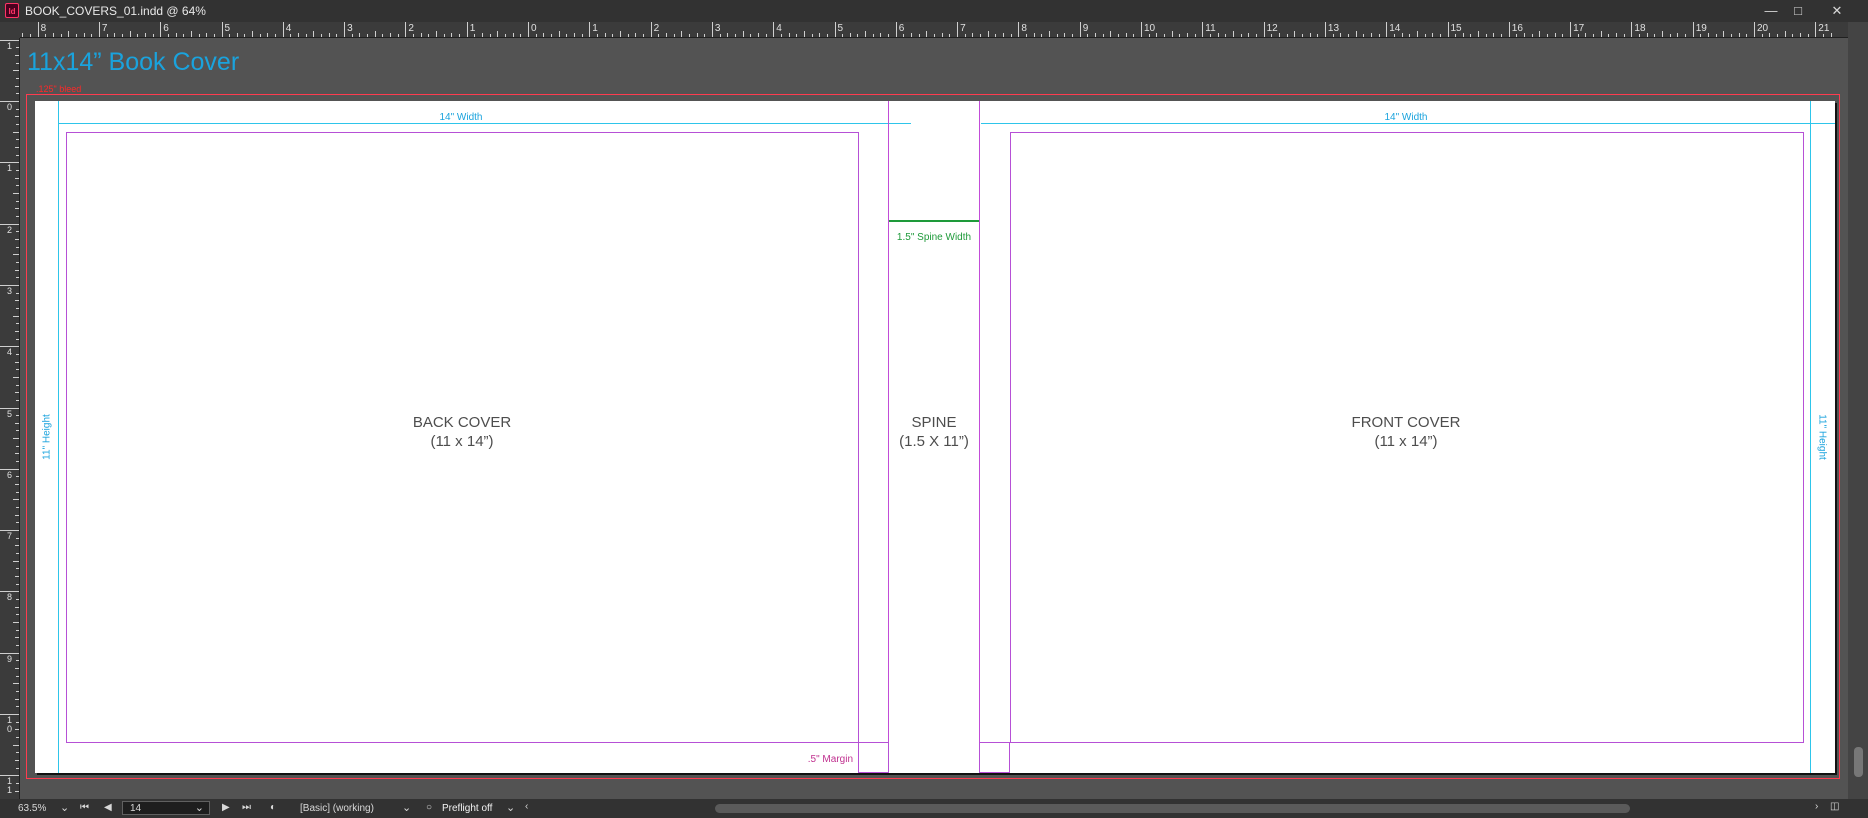 This screenshot has width=1868, height=818. What do you see at coordinates (246, 807) in the screenshot?
I see `last-page-icon: ⏭` at bounding box center [246, 807].